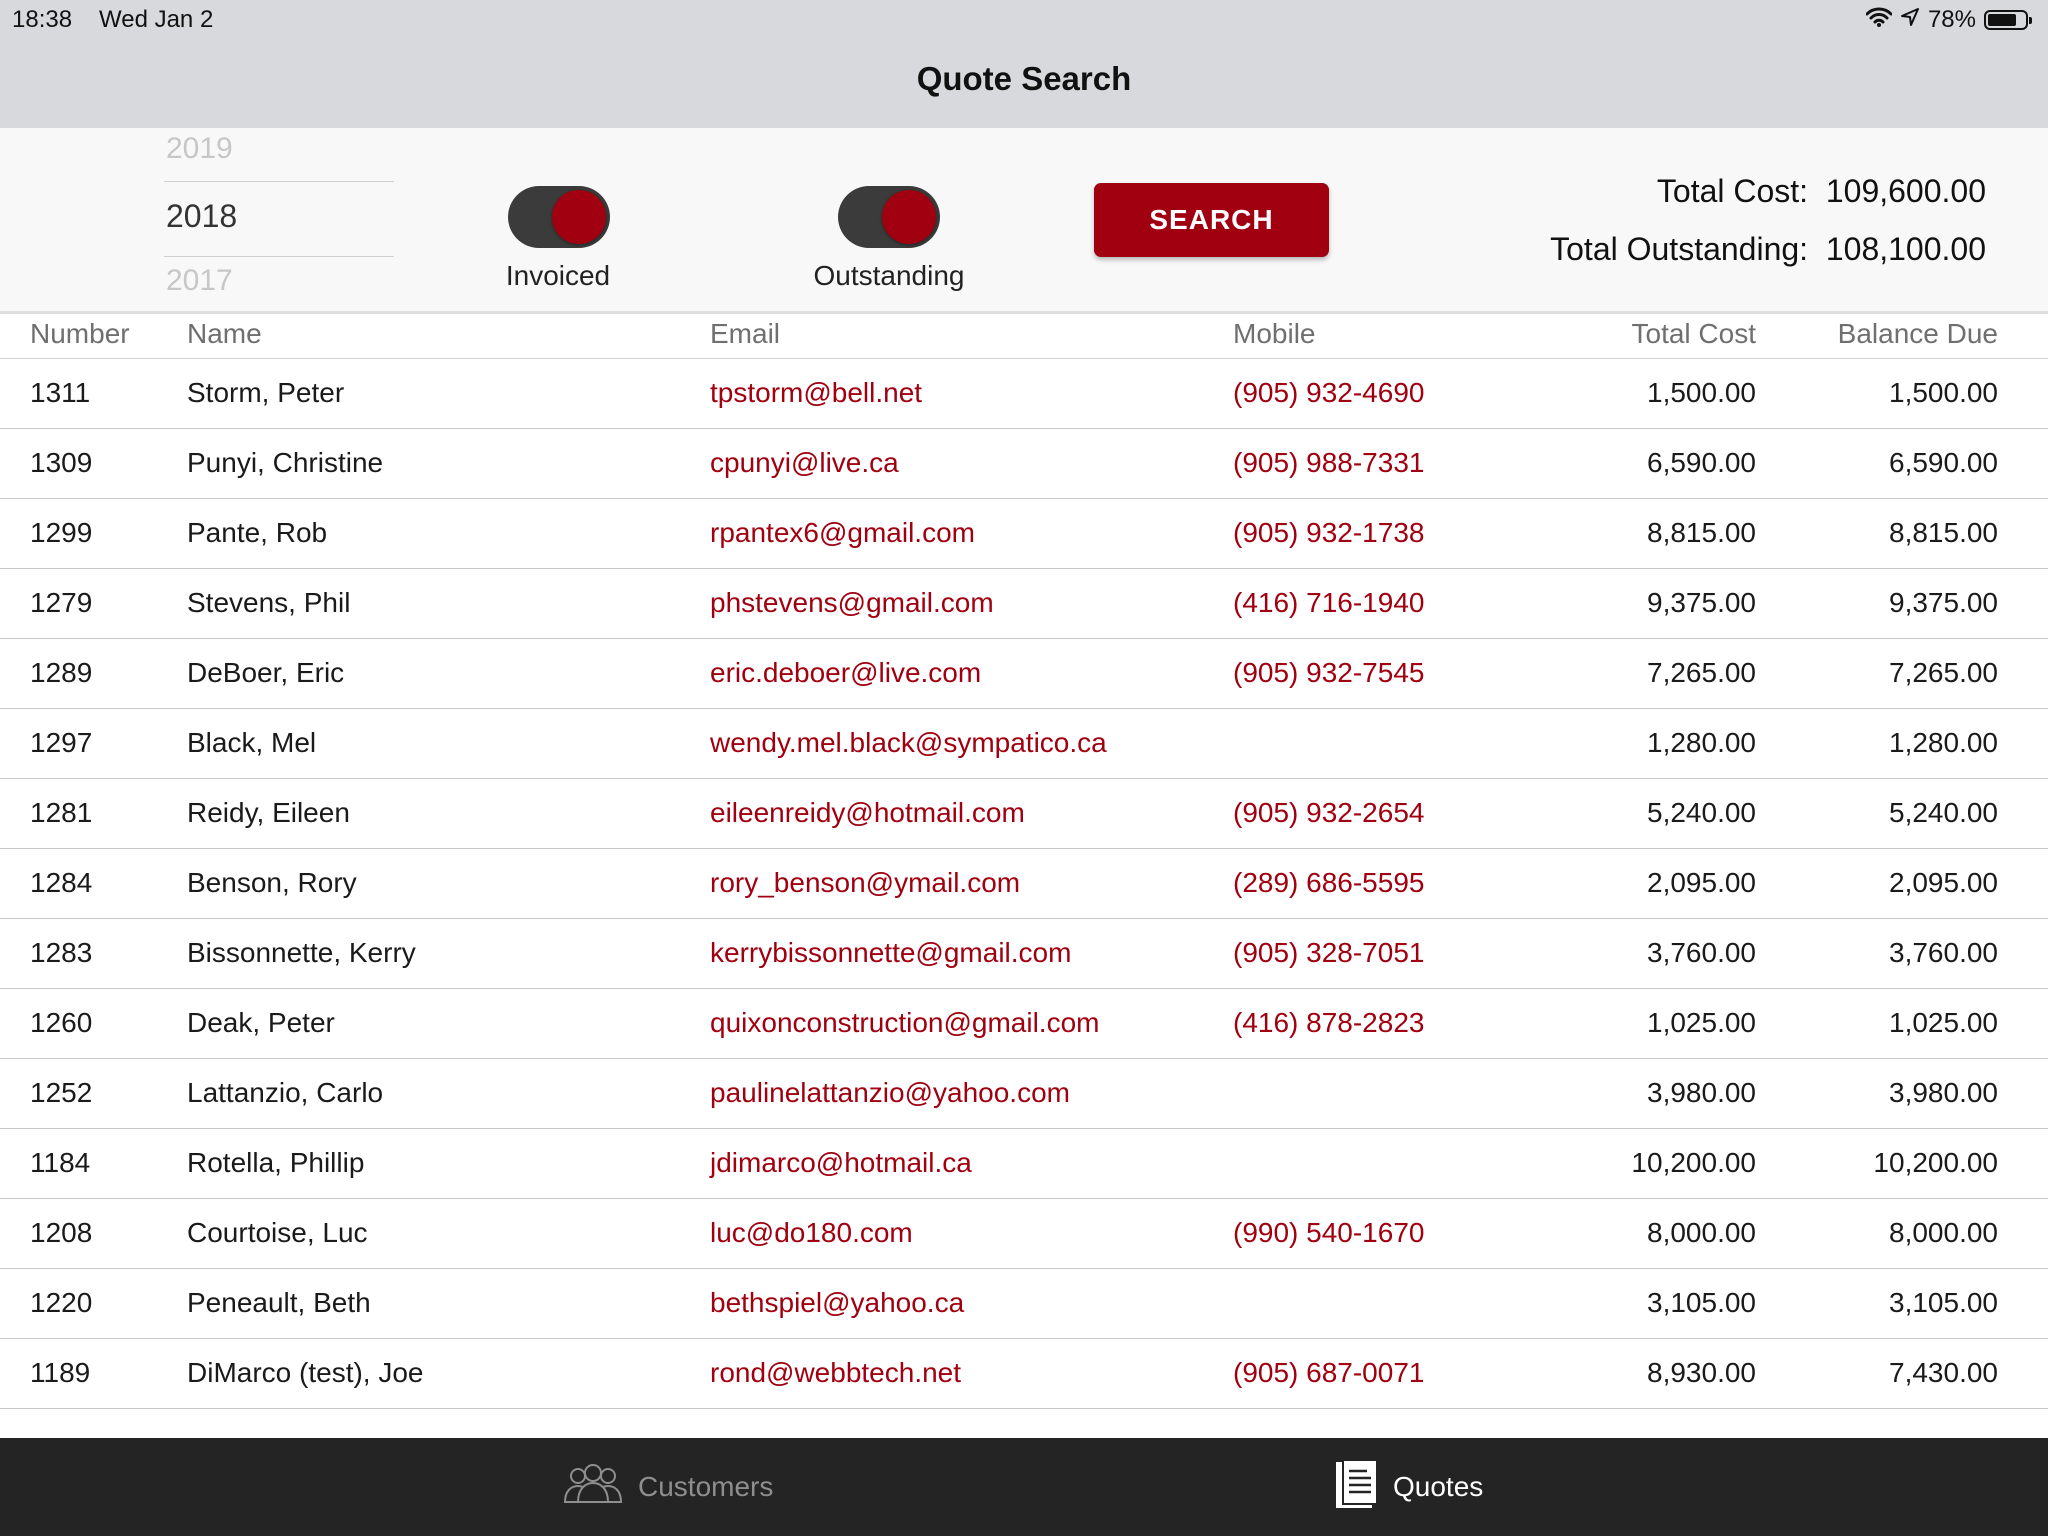 The width and height of the screenshot is (2048, 1536). Describe the element at coordinates (1438, 1486) in the screenshot. I see `tab-quotes-label: Quotes` at that location.